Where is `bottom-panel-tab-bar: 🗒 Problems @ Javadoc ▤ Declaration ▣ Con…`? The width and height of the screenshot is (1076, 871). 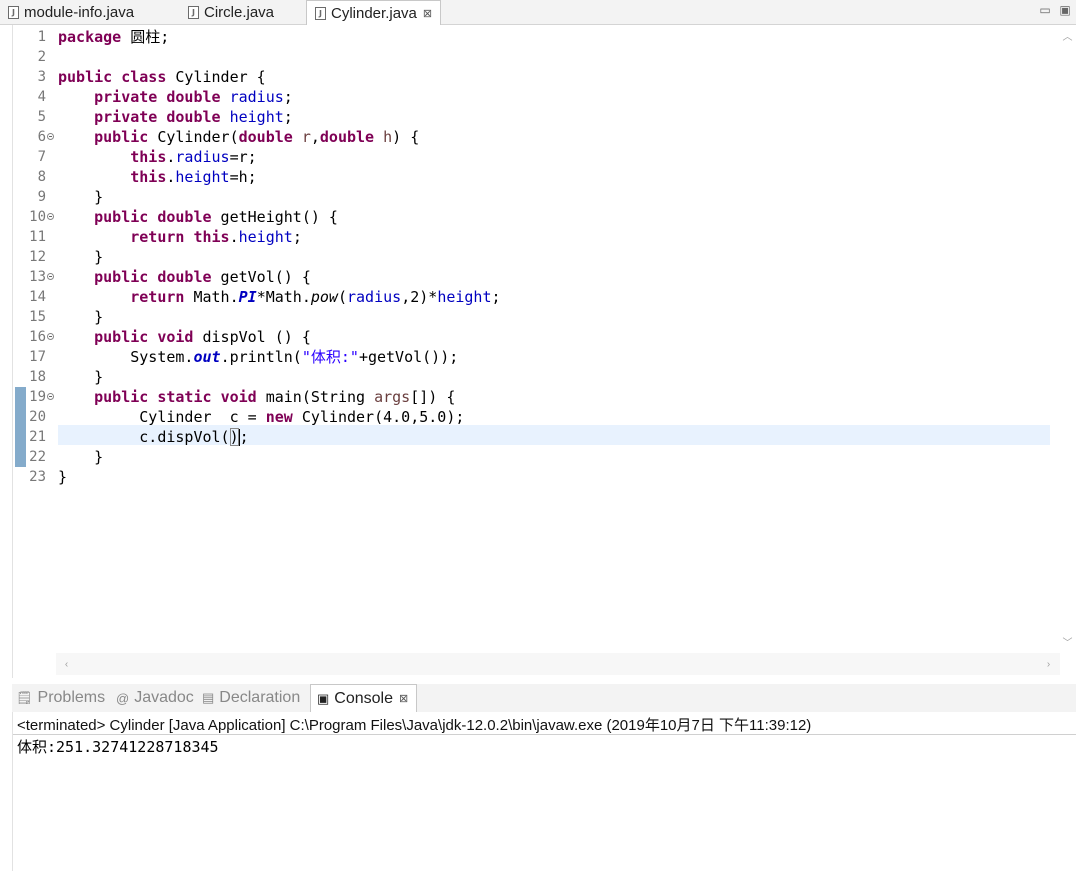 bottom-panel-tab-bar: 🗒 Problems @ Javadoc ▤ Declaration ▣ Con… is located at coordinates (544, 698).